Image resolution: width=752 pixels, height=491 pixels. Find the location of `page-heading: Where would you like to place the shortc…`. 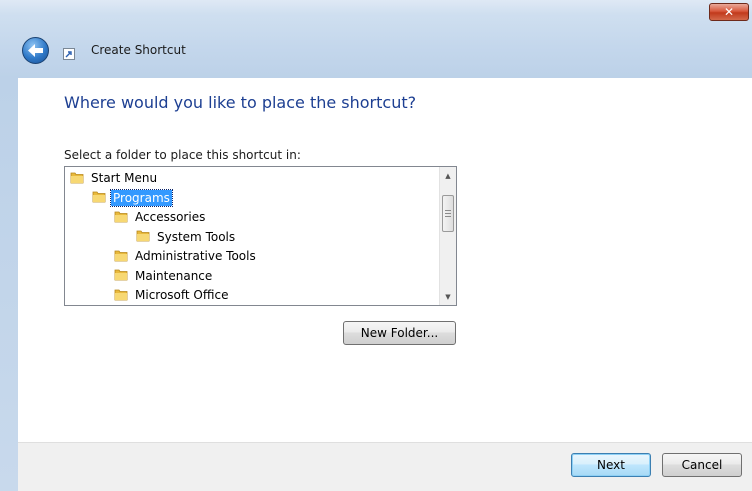

page-heading: Where would you like to place the shortc… is located at coordinates (240, 102).